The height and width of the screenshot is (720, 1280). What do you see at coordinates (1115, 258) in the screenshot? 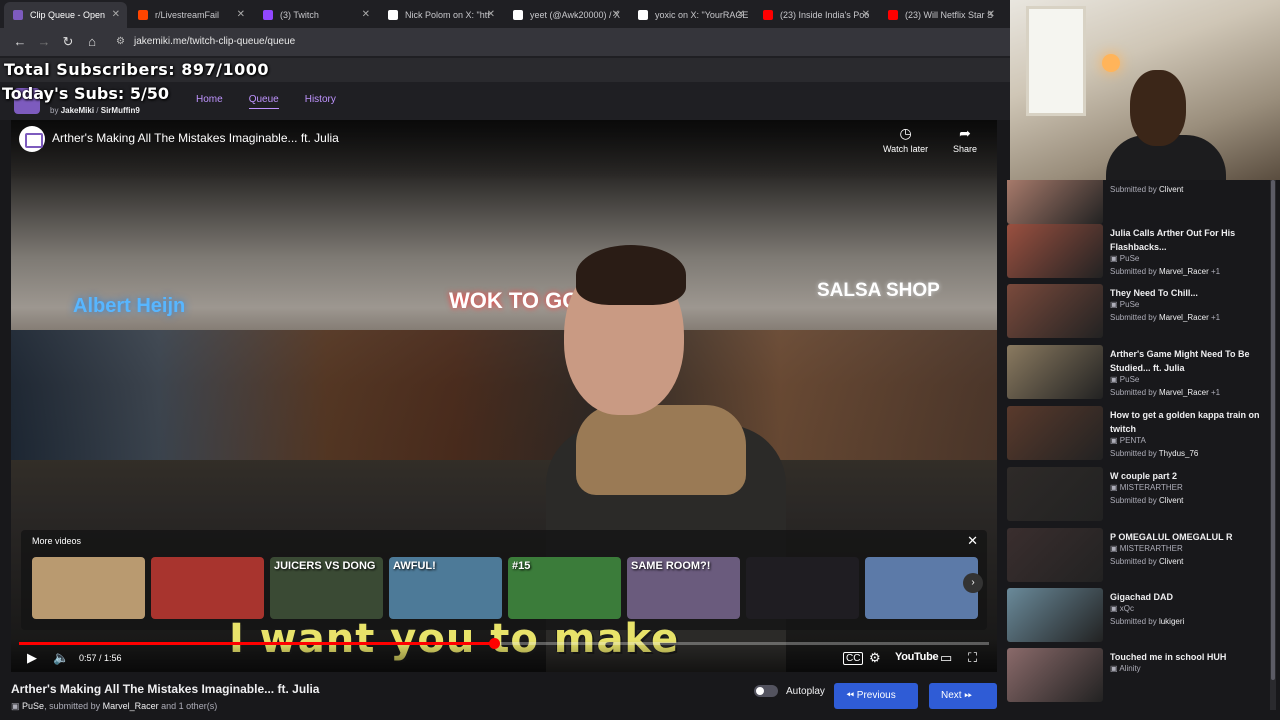
I see `channel-icon: ▣` at bounding box center [1115, 258].